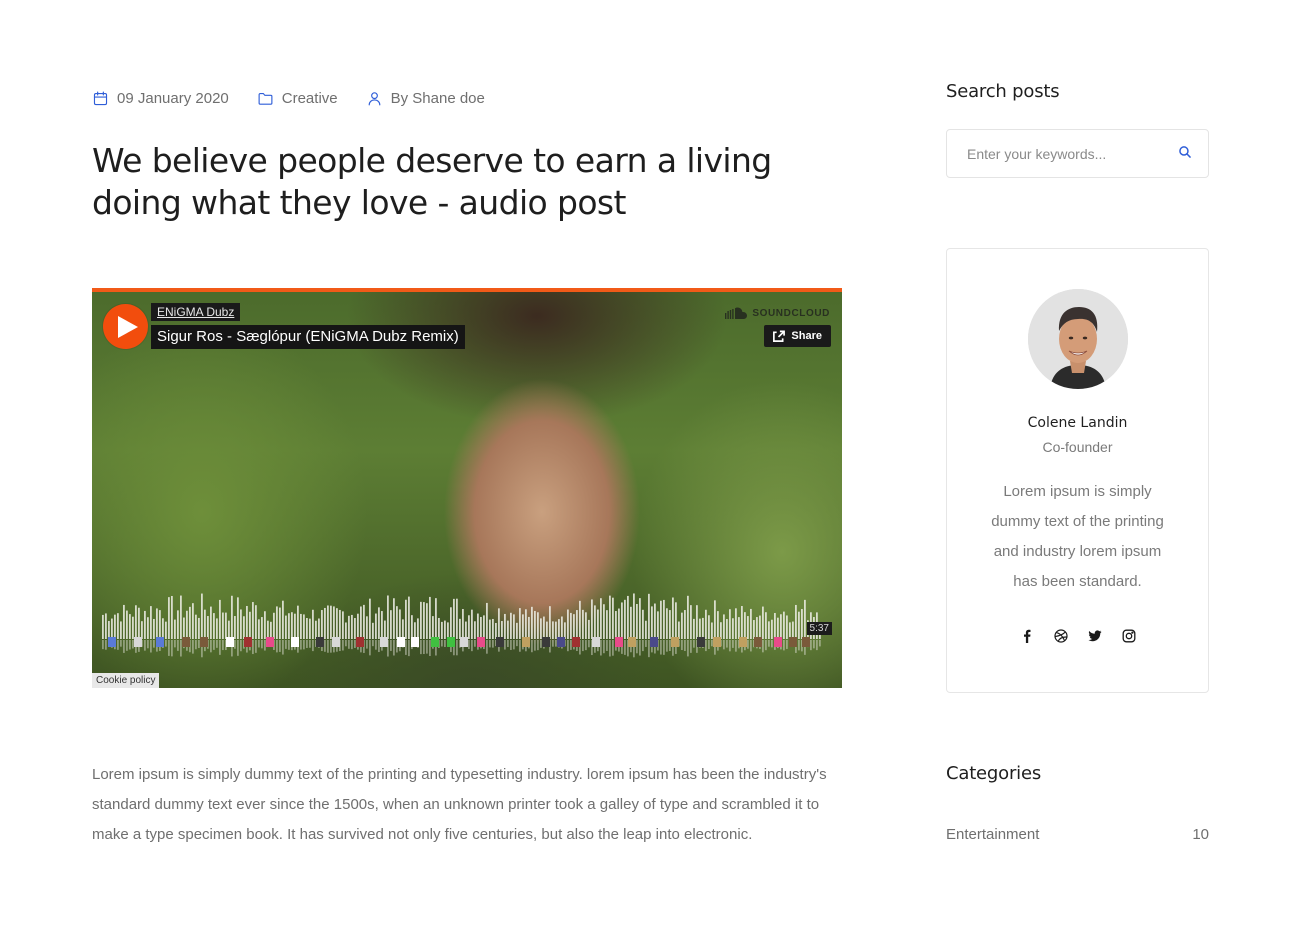 The image size is (1300, 932). I want to click on dribbble-link, so click(1060, 636).